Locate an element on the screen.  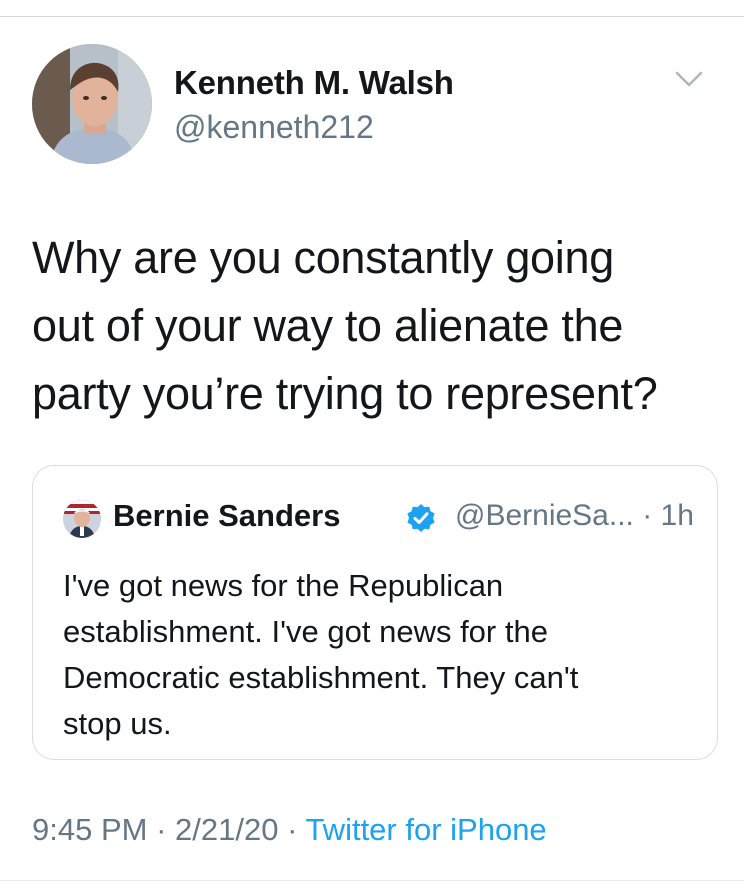
top-divider is located at coordinates (372, 16).